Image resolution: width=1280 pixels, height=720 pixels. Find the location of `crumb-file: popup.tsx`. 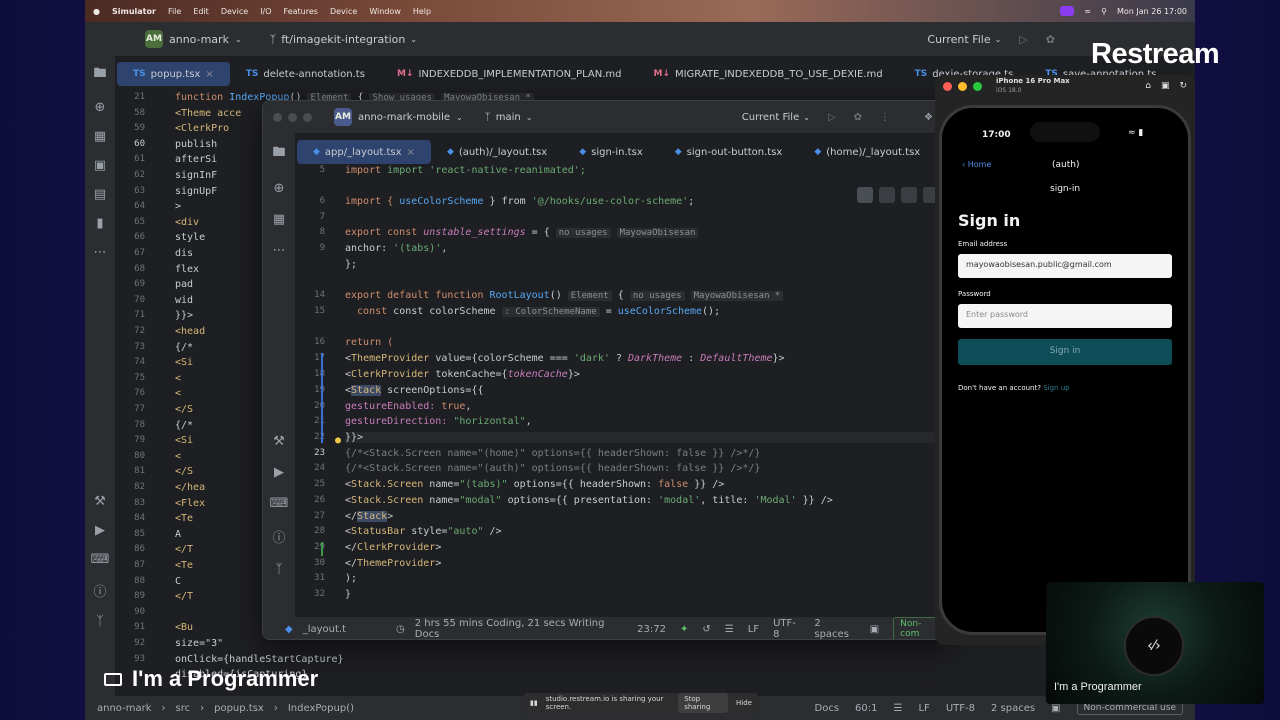

crumb-file: popup.tsx is located at coordinates (239, 708).